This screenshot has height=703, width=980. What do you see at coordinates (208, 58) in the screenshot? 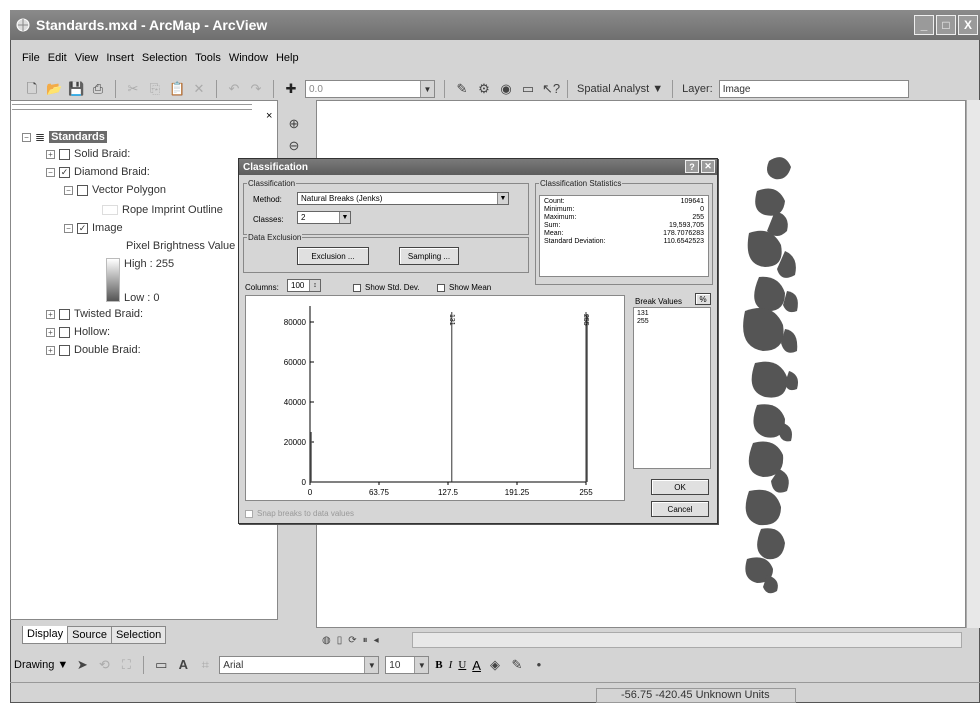
I see `menu-tools: Tools` at bounding box center [208, 58].